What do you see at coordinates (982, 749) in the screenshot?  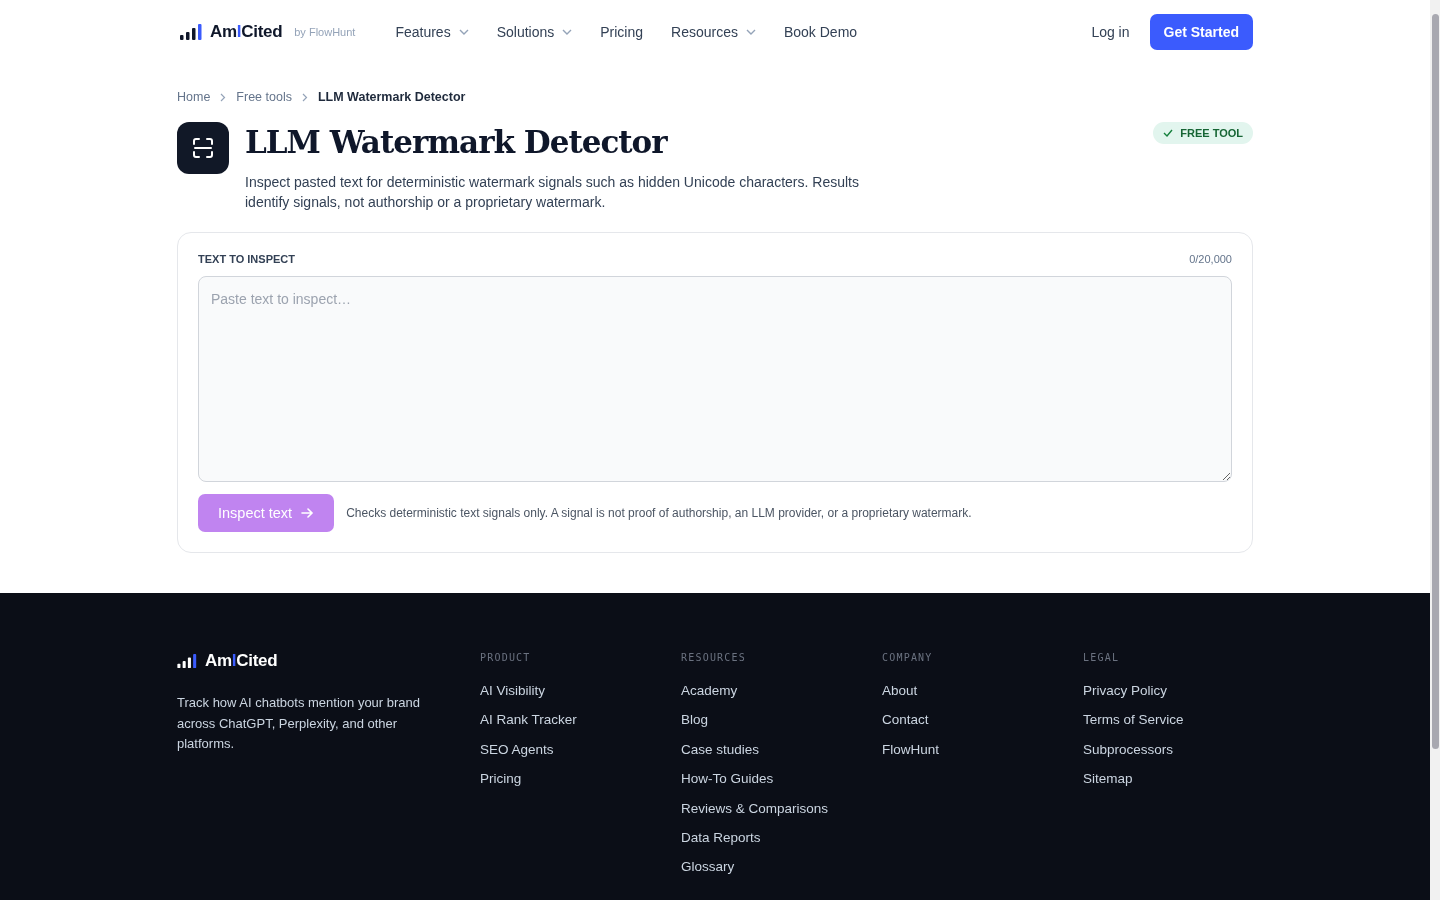 I see `footer-link: FlowHunt` at bounding box center [982, 749].